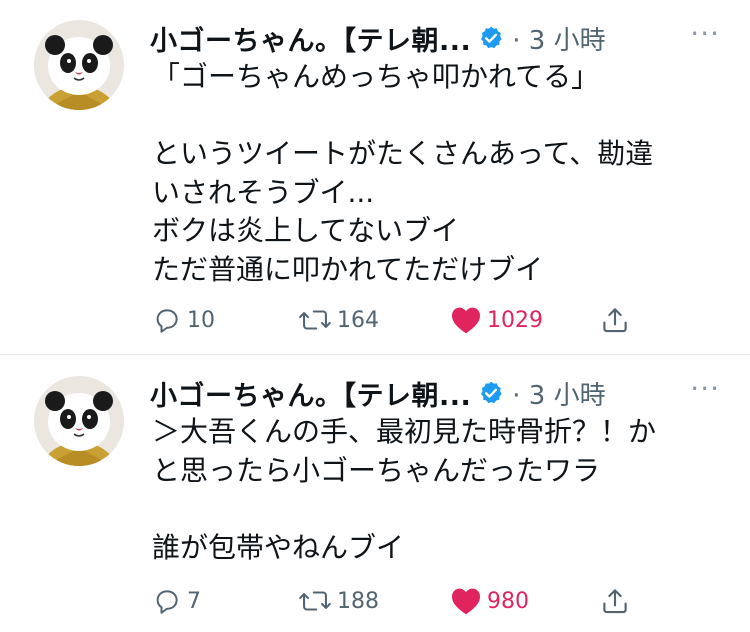  I want to click on retweet-button: 188, so click(338, 601).